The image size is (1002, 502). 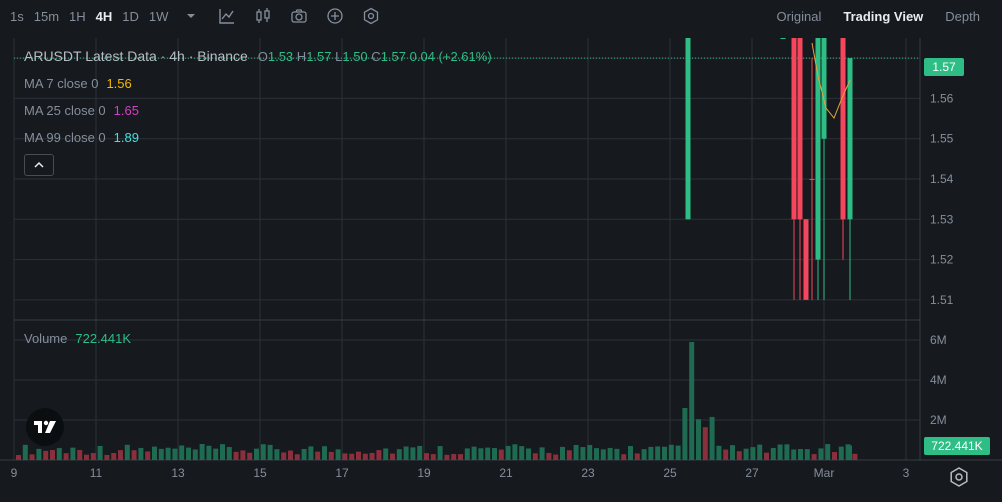 I want to click on time-tick-label: 13, so click(x=178, y=473).